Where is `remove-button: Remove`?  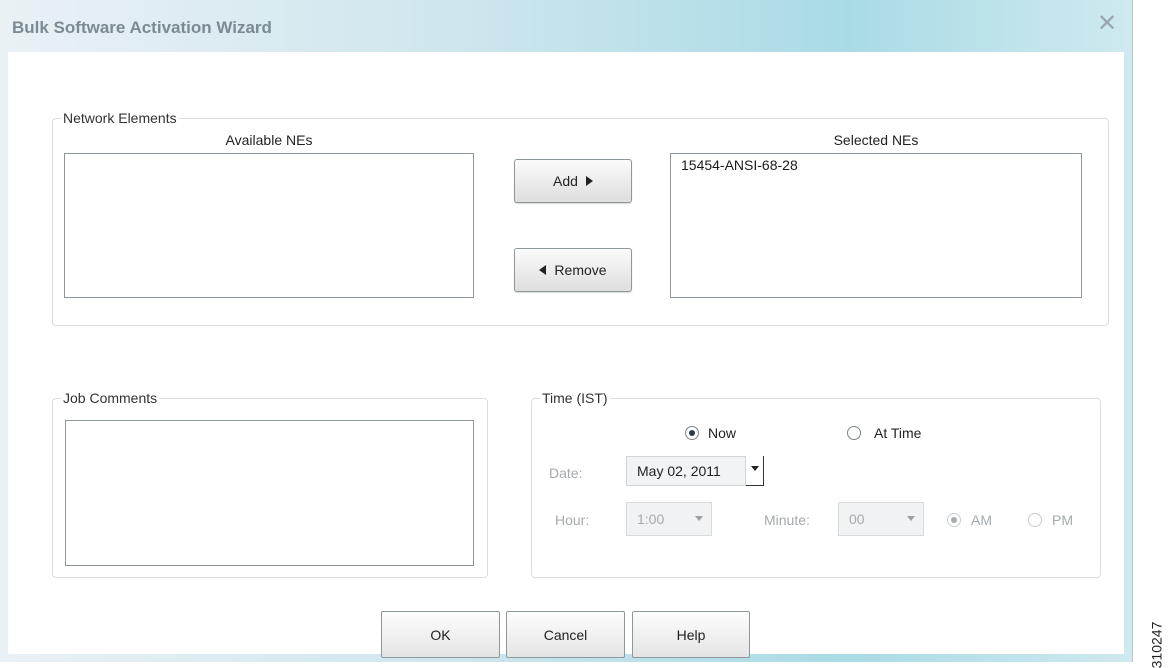 remove-button: Remove is located at coordinates (573, 270).